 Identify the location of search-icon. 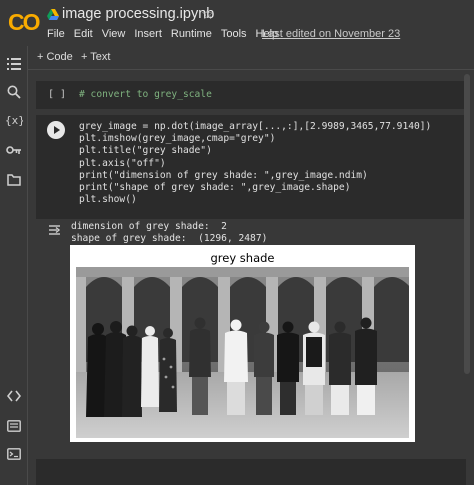
(14, 92).